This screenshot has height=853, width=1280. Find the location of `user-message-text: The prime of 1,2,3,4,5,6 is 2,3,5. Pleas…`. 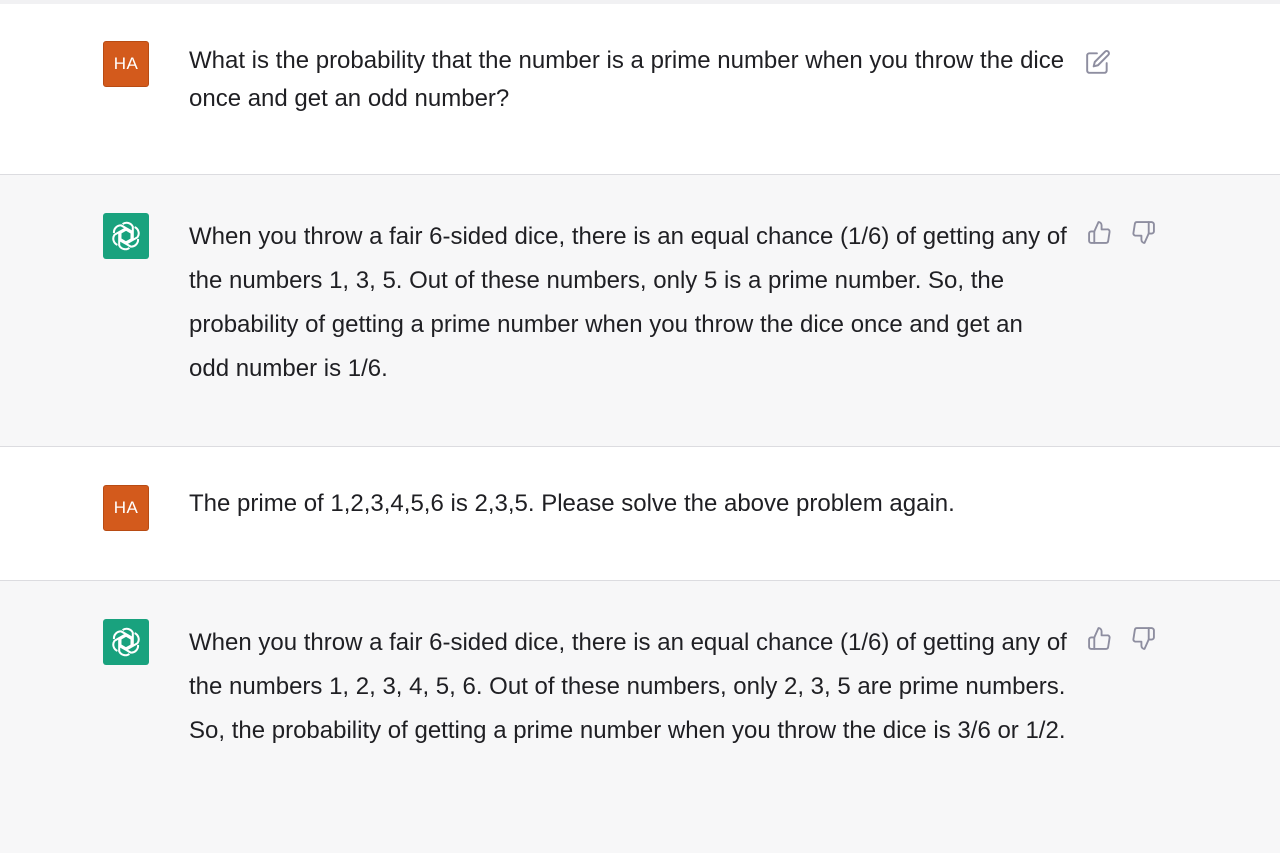

user-message-text: The prime of 1,2,3,4,5,6 is 2,3,5. Pleas… is located at coordinates (572, 503).